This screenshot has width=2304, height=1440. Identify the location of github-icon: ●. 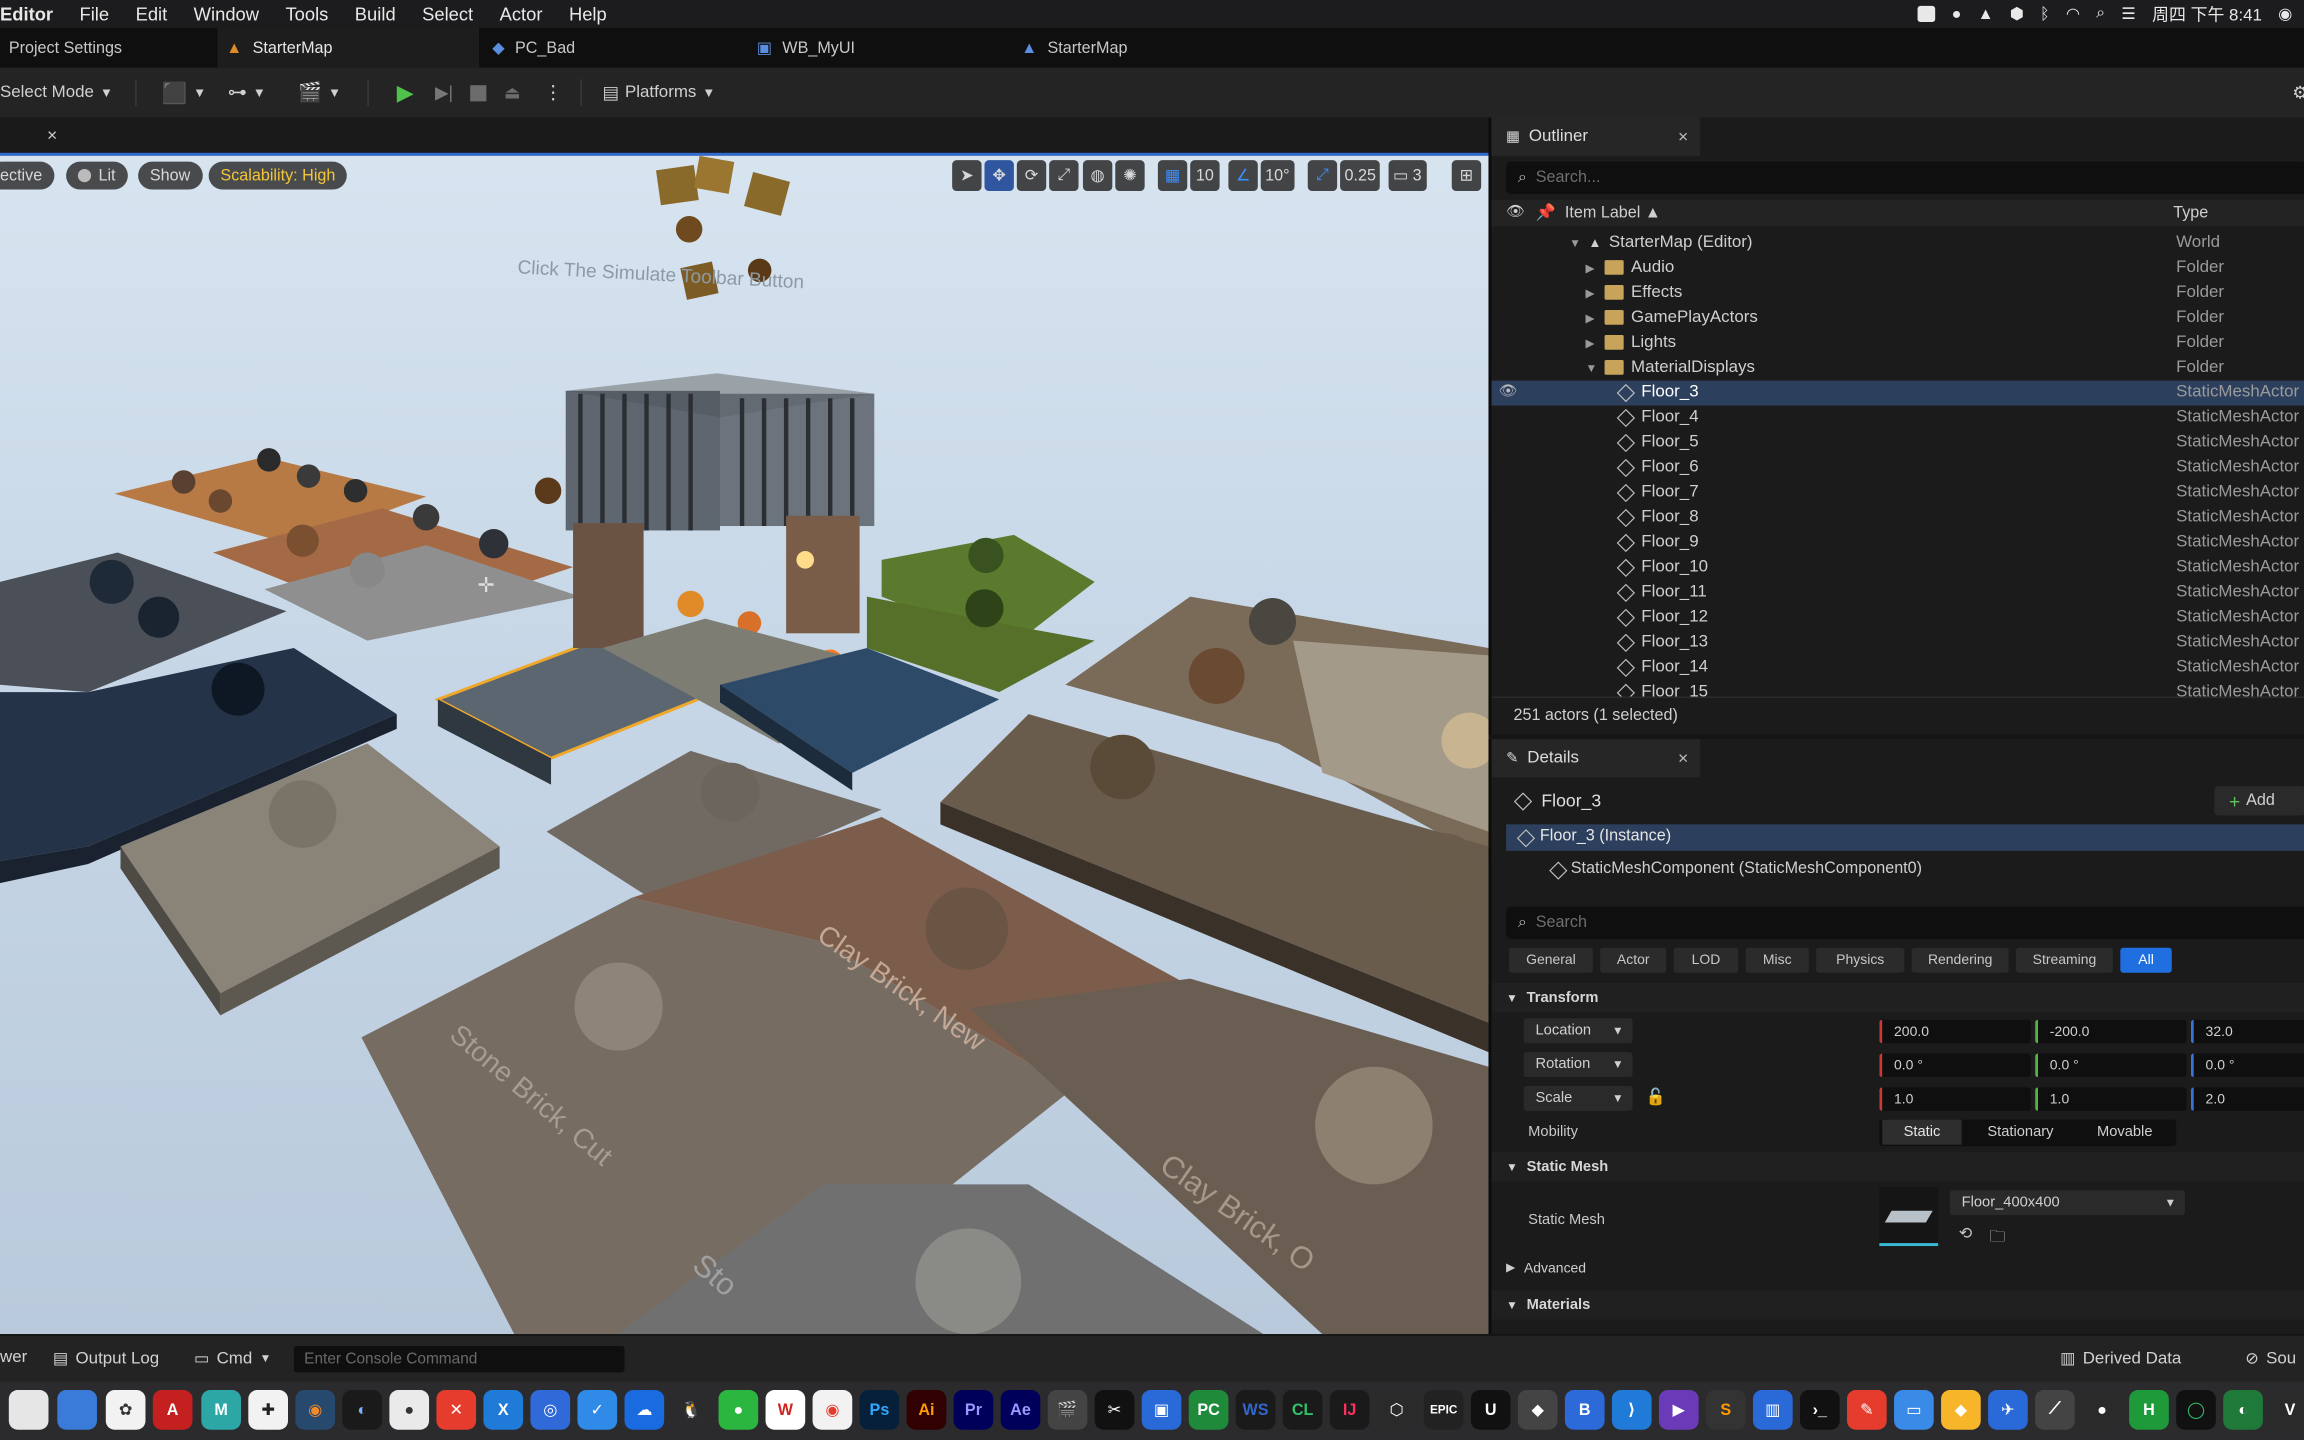
(2102, 1410).